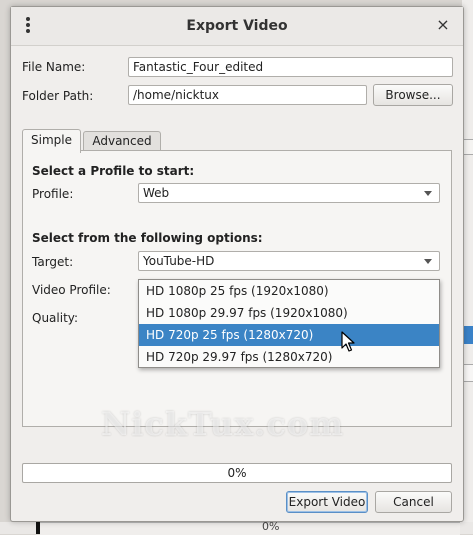  What do you see at coordinates (179, 261) in the screenshot?
I see `target-select-value: YouTube-HD` at bounding box center [179, 261].